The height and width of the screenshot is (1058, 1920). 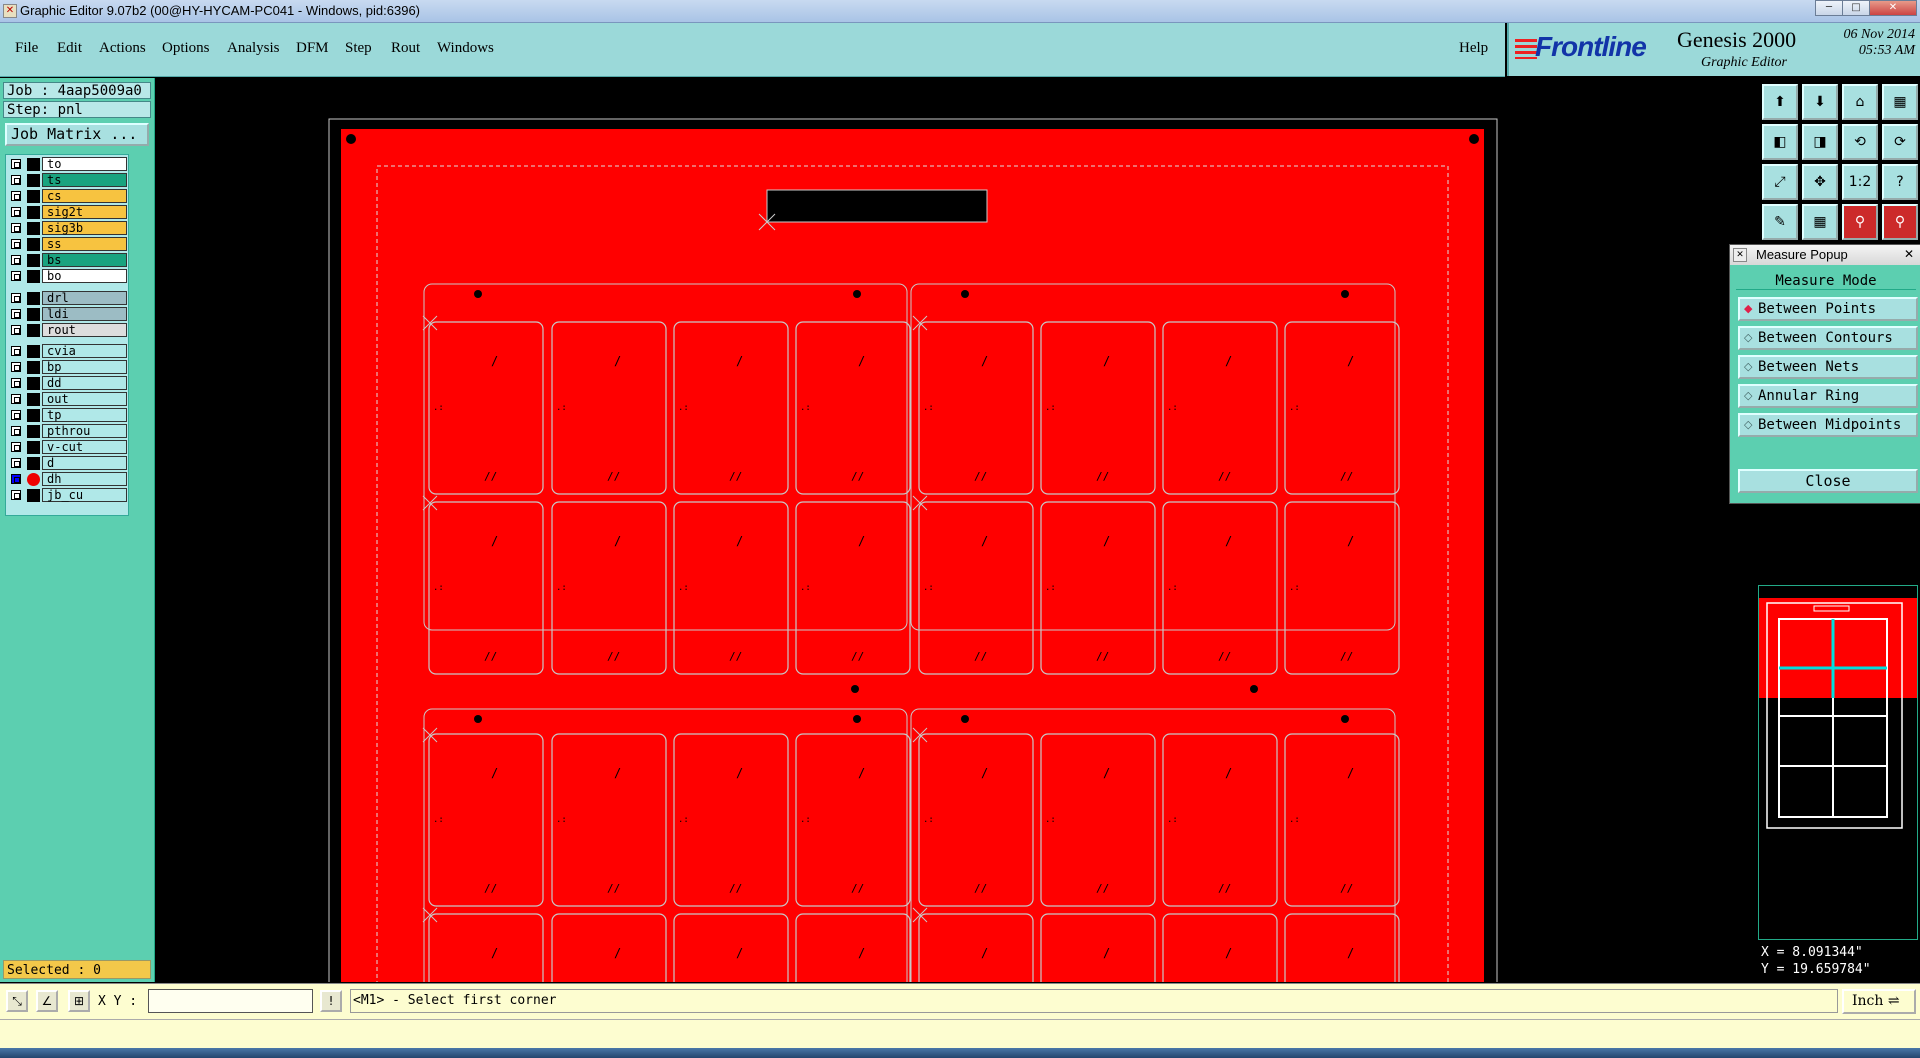 What do you see at coordinates (1856, 8) in the screenshot?
I see `maximize-button: □` at bounding box center [1856, 8].